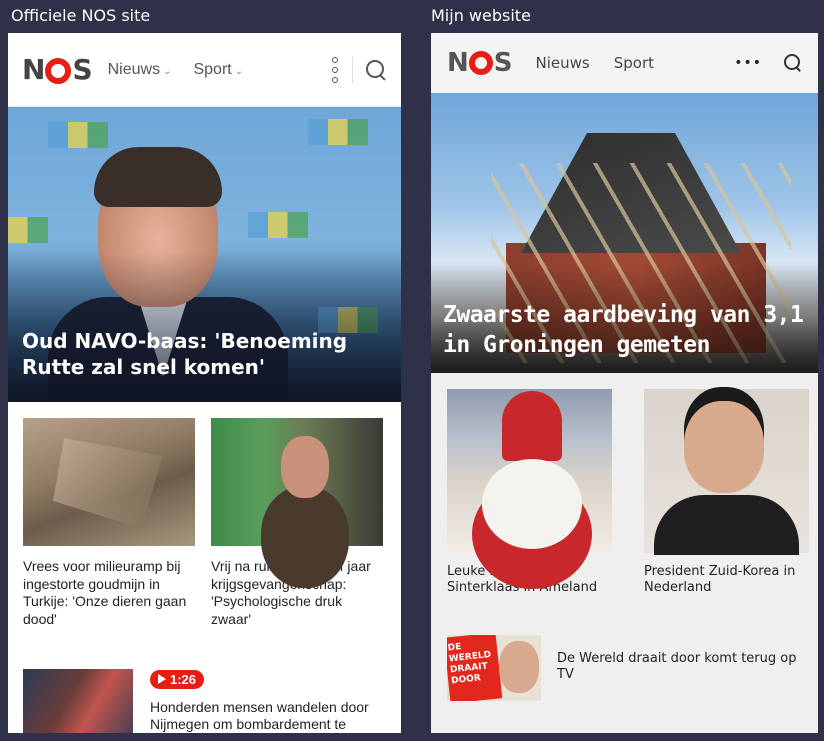 The height and width of the screenshot is (741, 824). Describe the element at coordinates (595, 63) in the screenshot. I see `main-nav: Nieuws Sport` at that location.